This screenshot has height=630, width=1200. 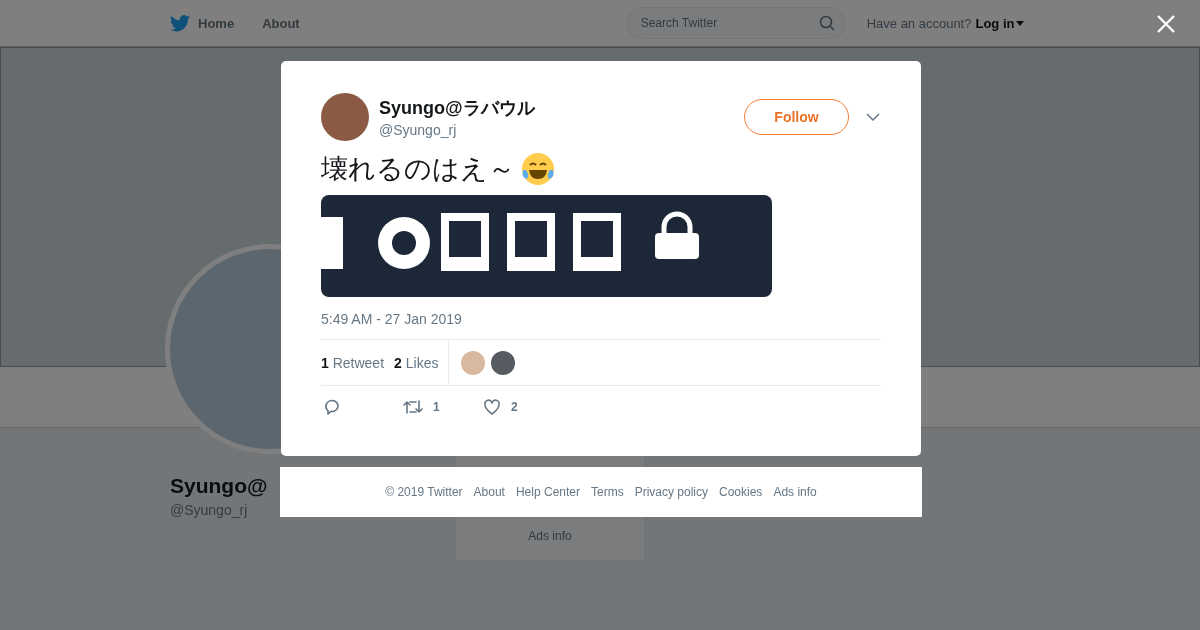 What do you see at coordinates (413, 407) in the screenshot?
I see `retweet-icon` at bounding box center [413, 407].